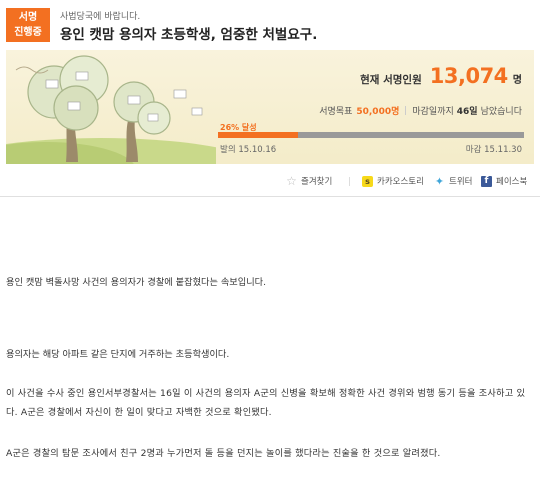 The height and width of the screenshot is (502, 540). I want to click on twitter-button: ✦ 트위터, so click(453, 181).